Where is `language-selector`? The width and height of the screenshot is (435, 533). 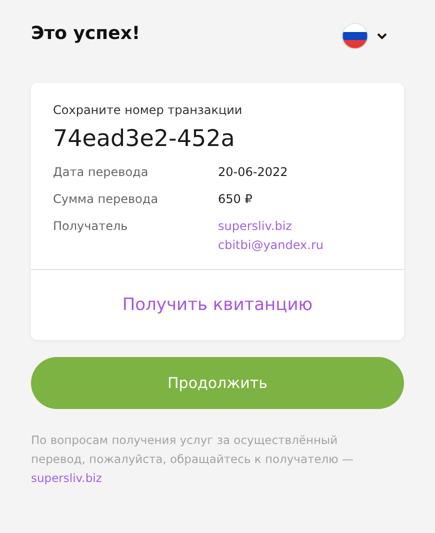
language-selector is located at coordinates (365, 36).